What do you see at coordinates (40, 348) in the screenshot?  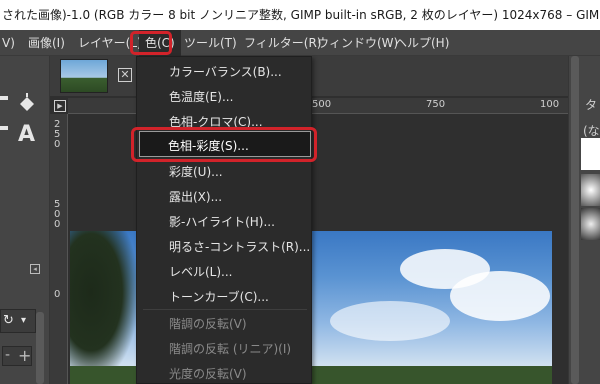 I see `toolbox-scrollbar` at bounding box center [40, 348].